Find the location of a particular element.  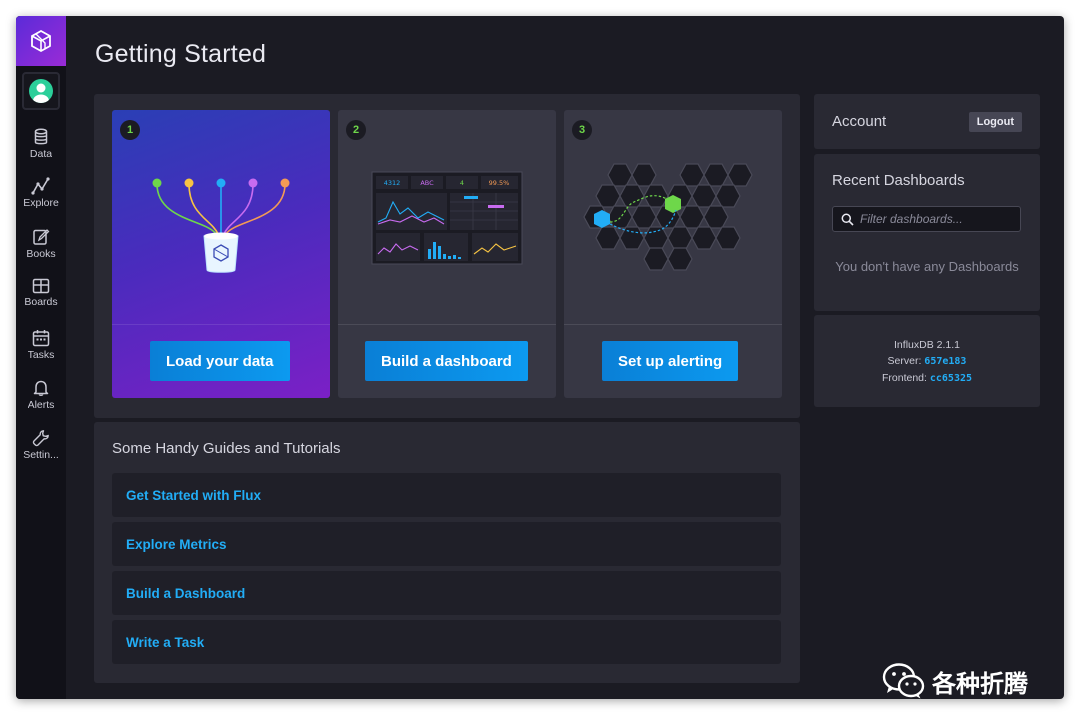

watermark-text: 各种折腾 is located at coordinates (980, 683).